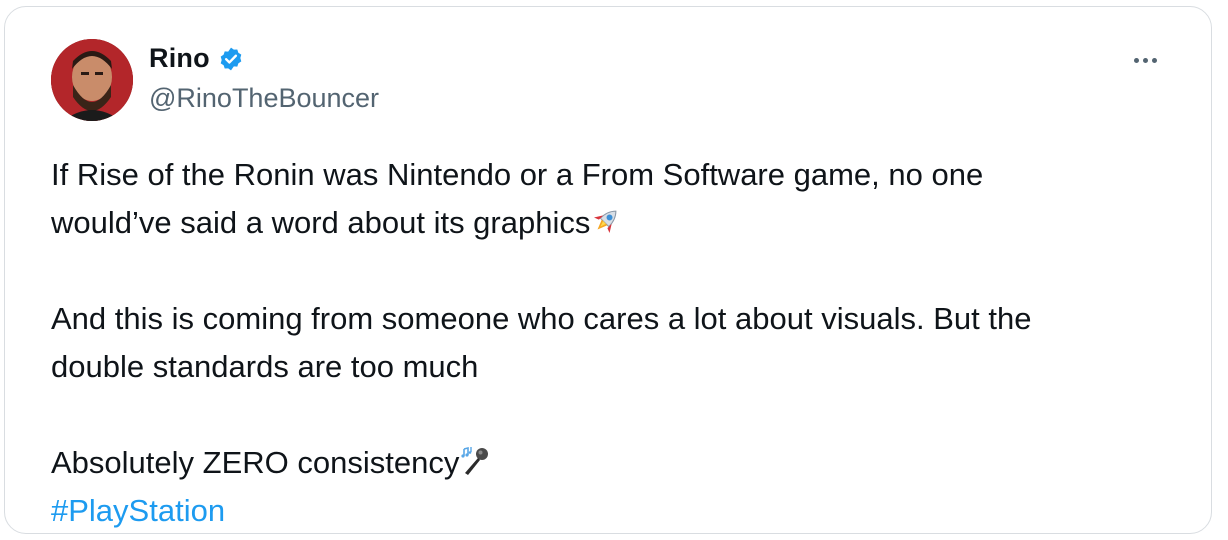 Image resolution: width=1228 pixels, height=540 pixels. I want to click on author-name-row: Rino, so click(196, 58).